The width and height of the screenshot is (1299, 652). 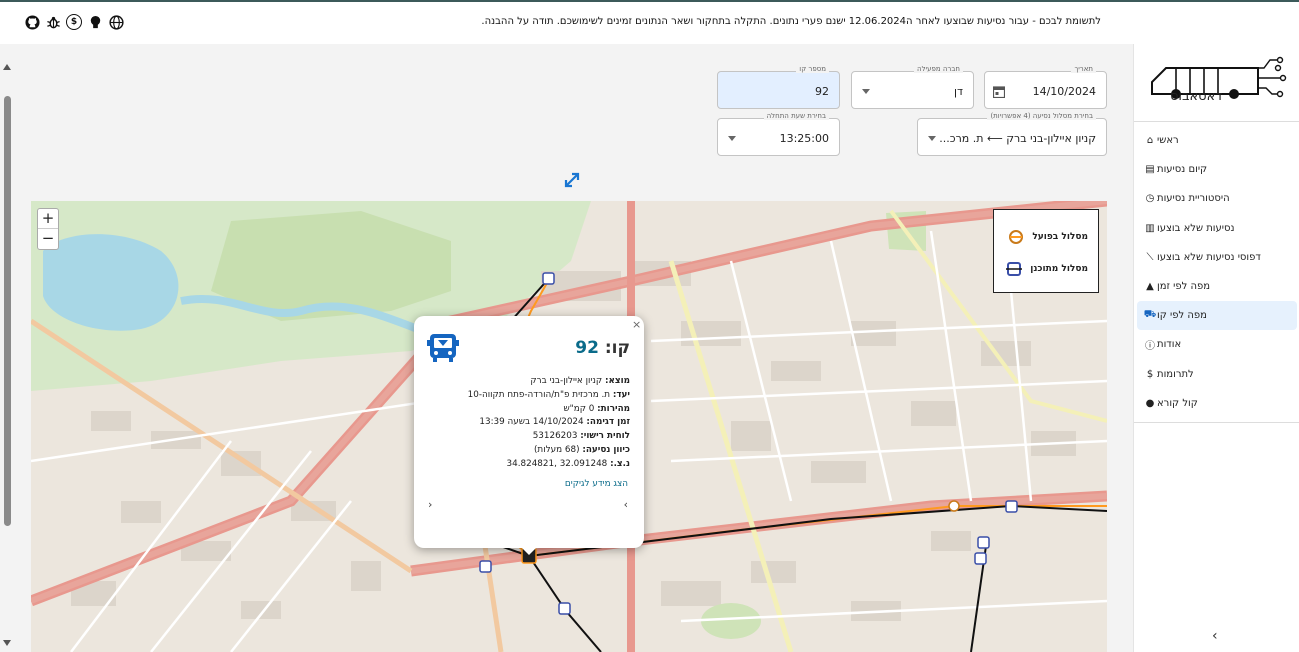 What do you see at coordinates (1059, 269) in the screenshot?
I see `legend-planned-label: מסלול מתוכנן` at bounding box center [1059, 269].